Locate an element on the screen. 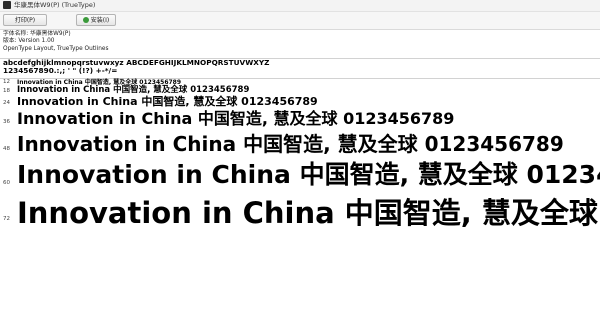 This screenshot has width=600, height=316. size-label-60: 60 is located at coordinates (6, 183).